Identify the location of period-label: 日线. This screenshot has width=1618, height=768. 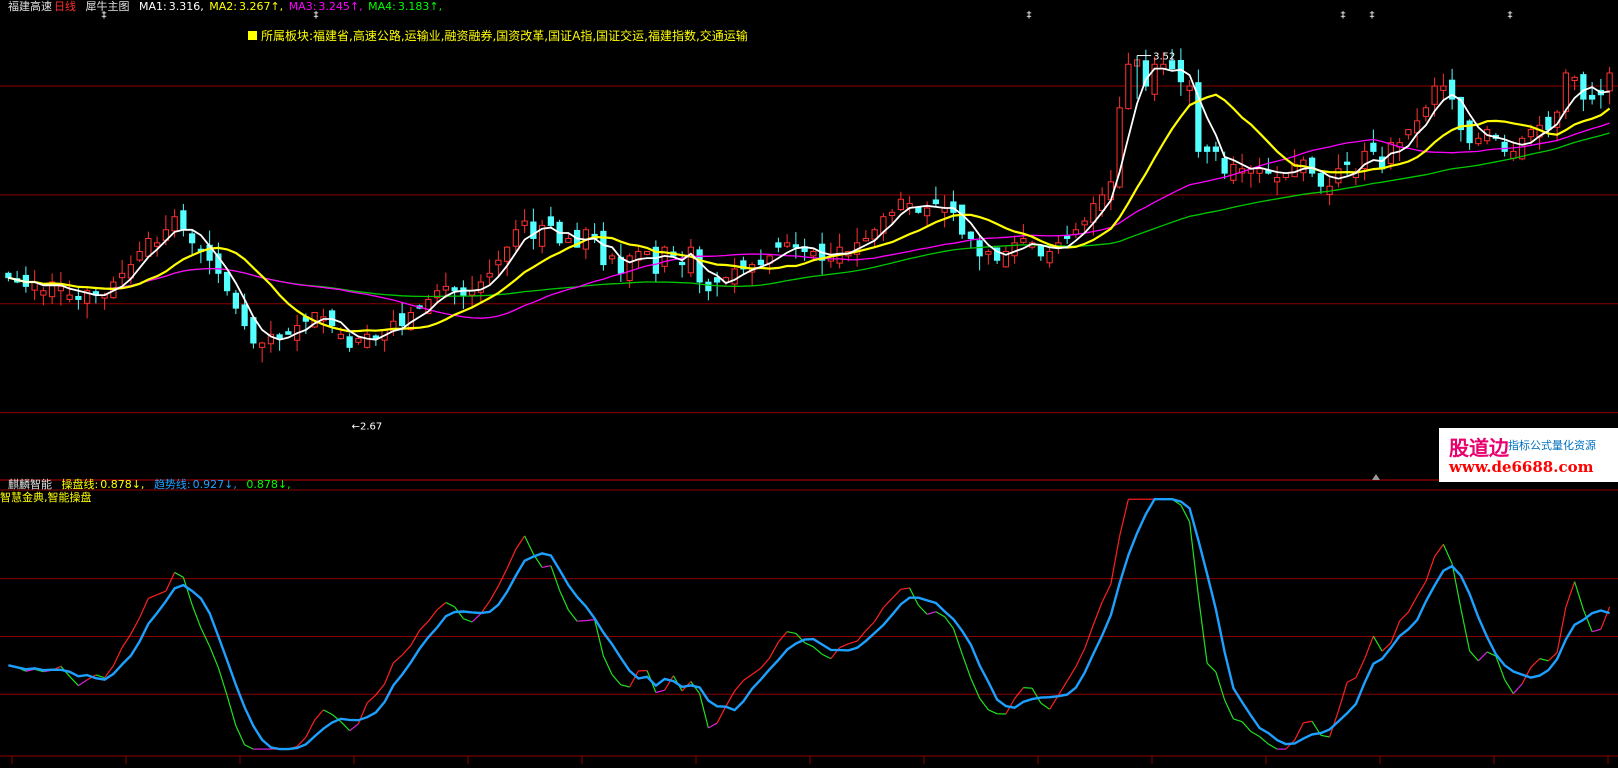
(65, 6).